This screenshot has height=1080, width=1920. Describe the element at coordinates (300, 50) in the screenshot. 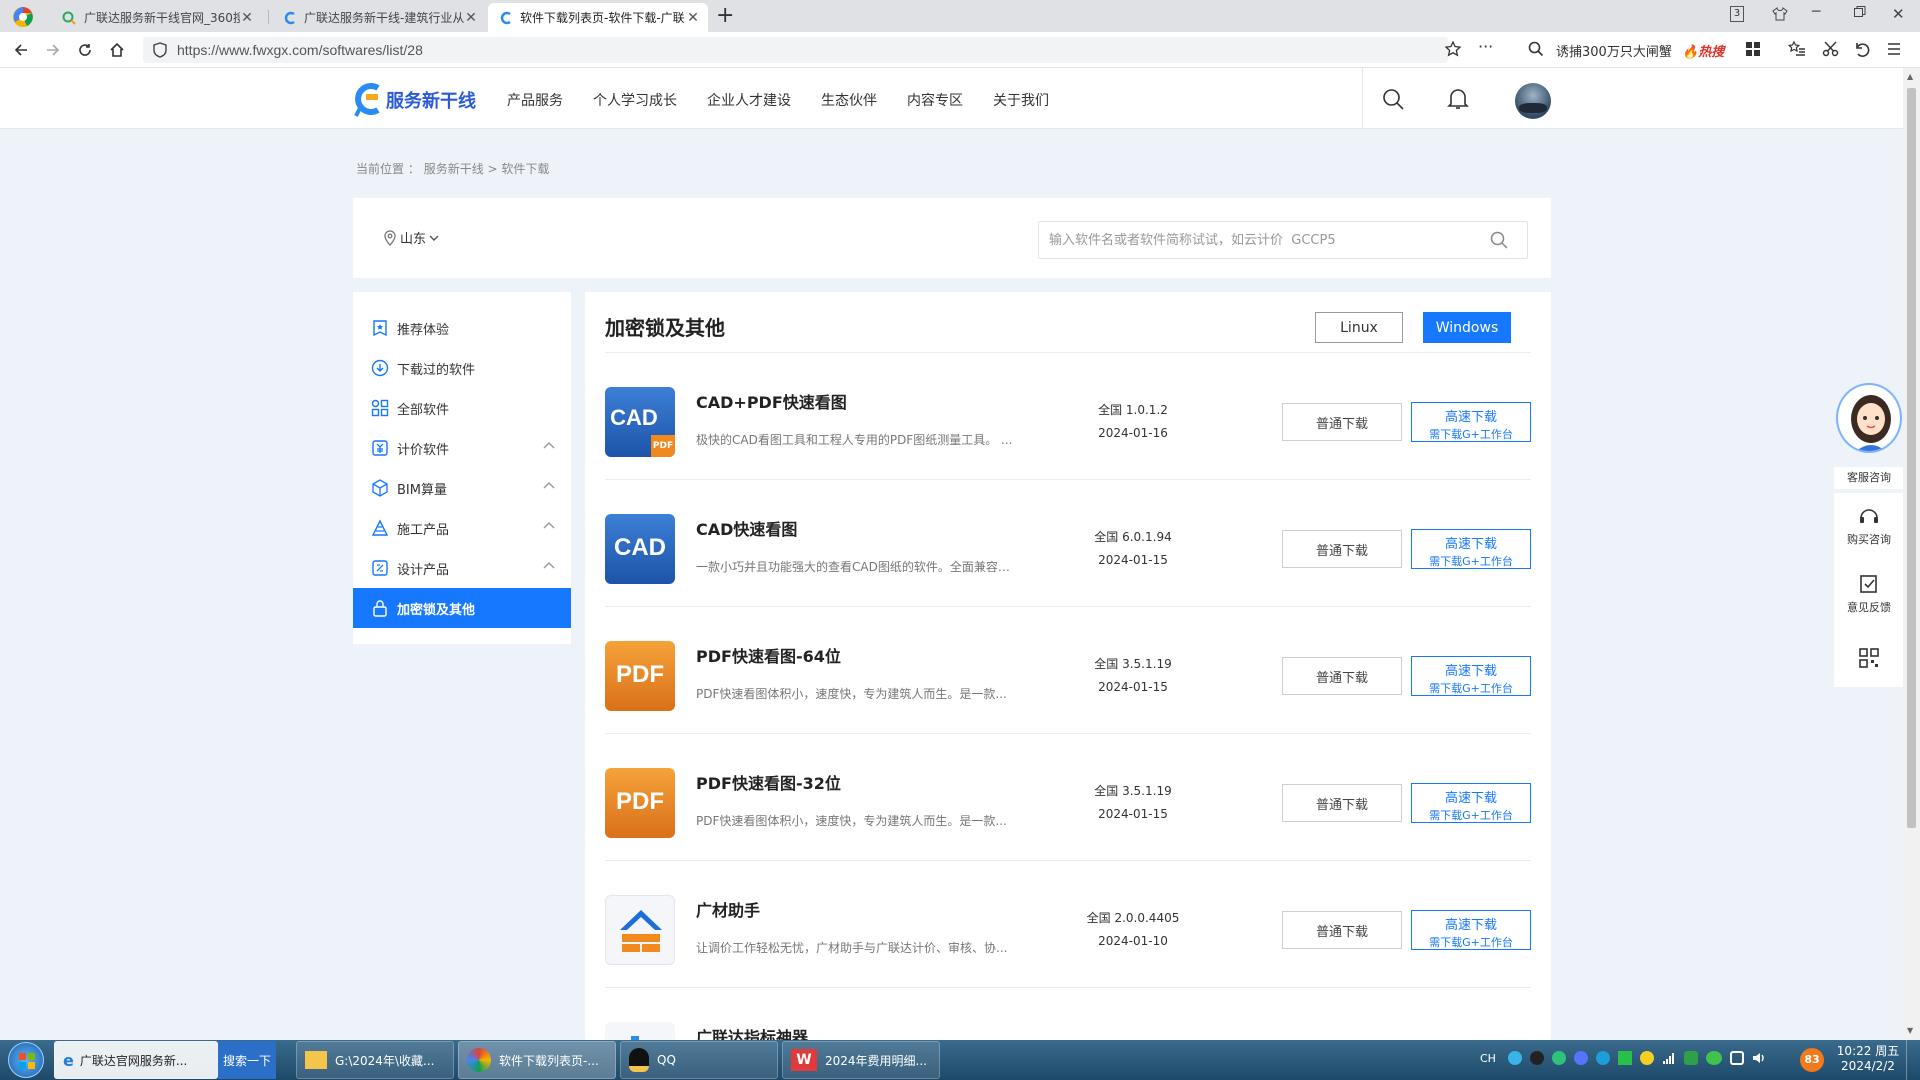

I see `url-text: https://www.fwxgx.com/softwares/list/28` at that location.